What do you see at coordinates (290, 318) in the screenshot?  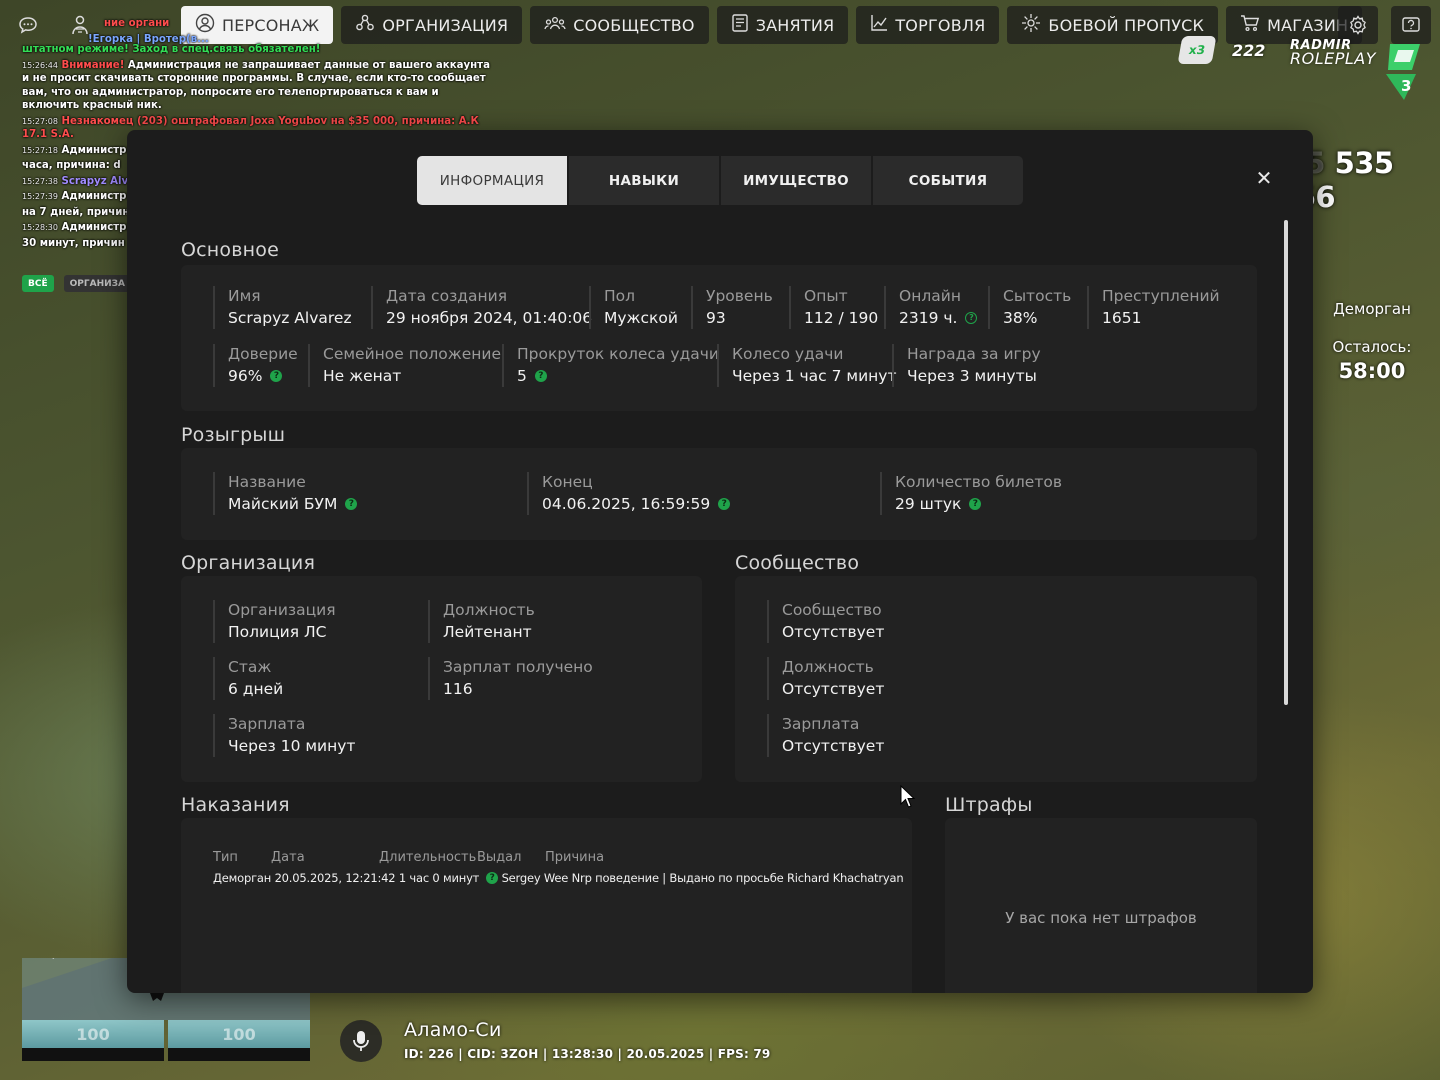 I see `field-value: Scrapyz Alvarez` at bounding box center [290, 318].